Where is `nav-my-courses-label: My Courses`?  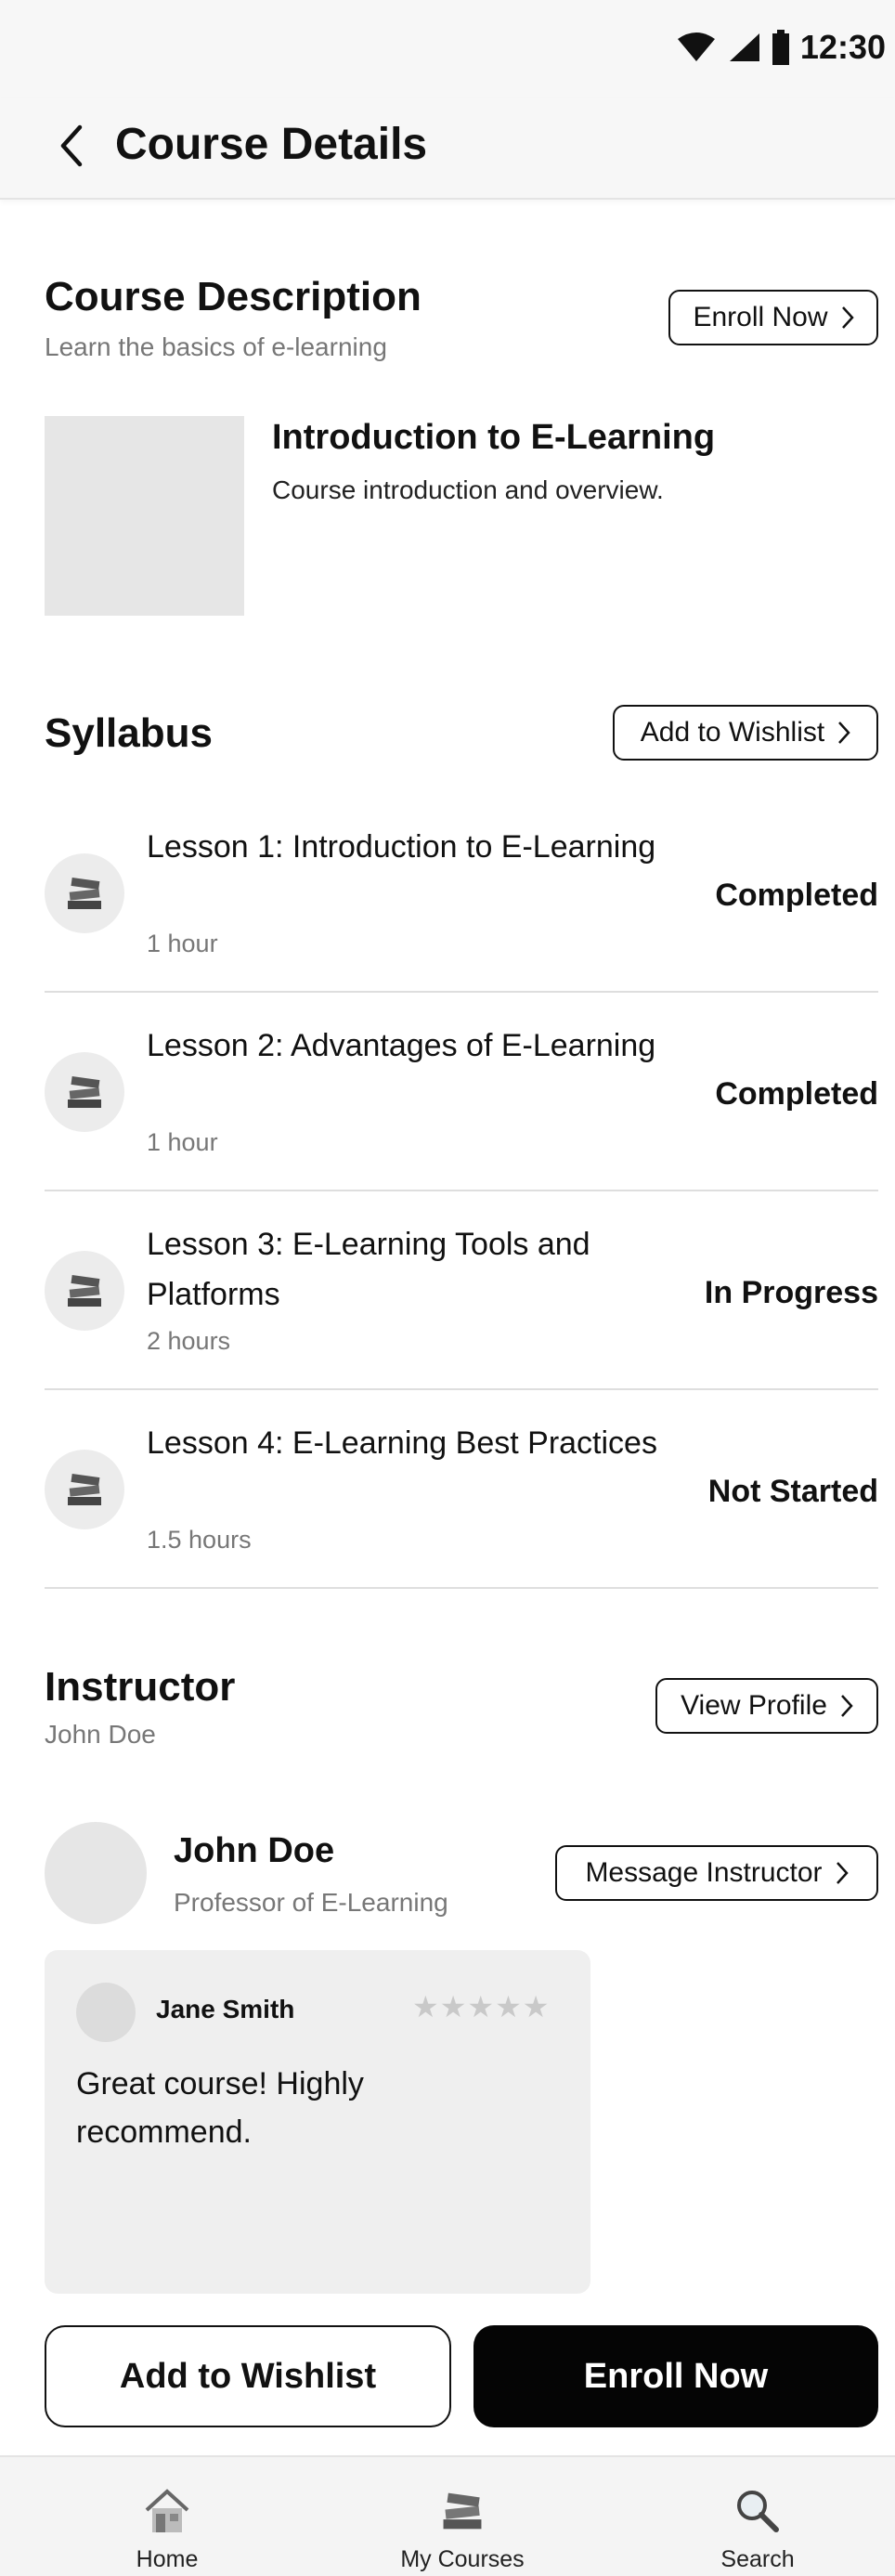
nav-my-courses-label: My Courses is located at coordinates (462, 2559).